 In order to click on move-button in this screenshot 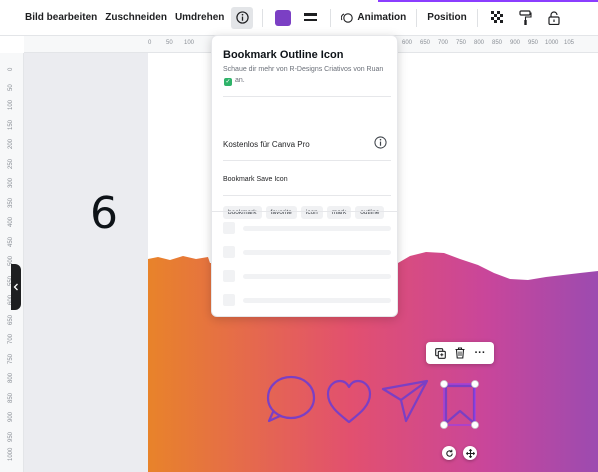, I will do `click(470, 453)`.